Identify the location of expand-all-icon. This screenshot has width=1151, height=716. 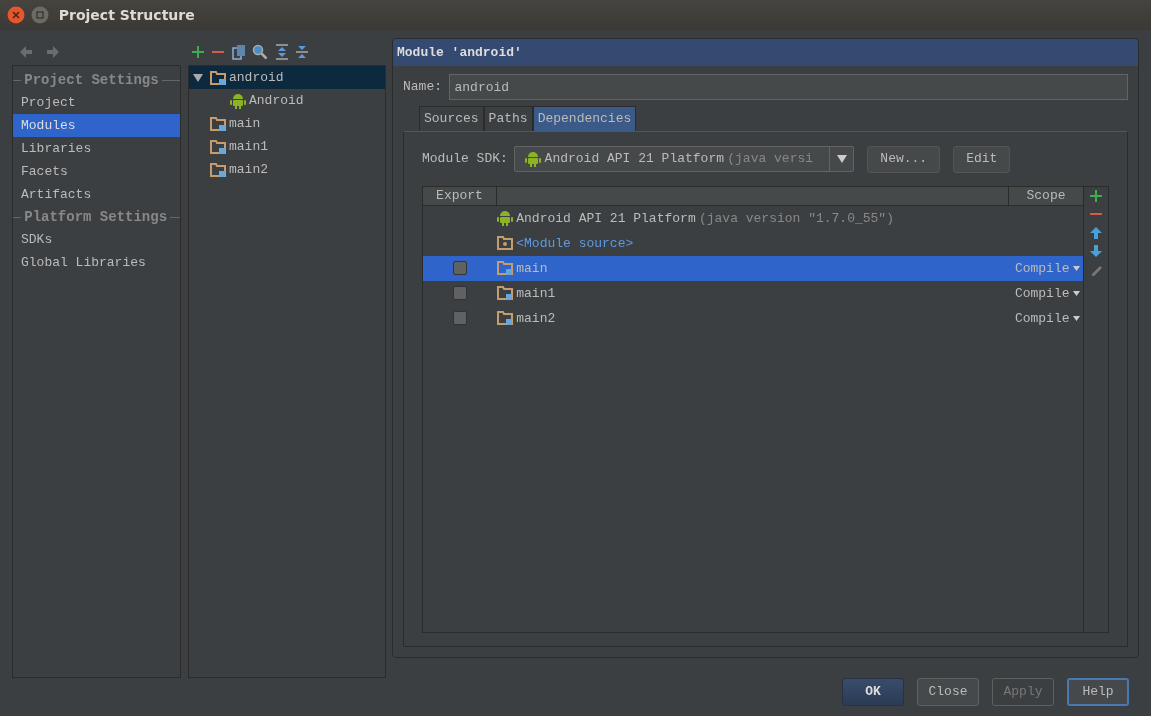
(281, 51).